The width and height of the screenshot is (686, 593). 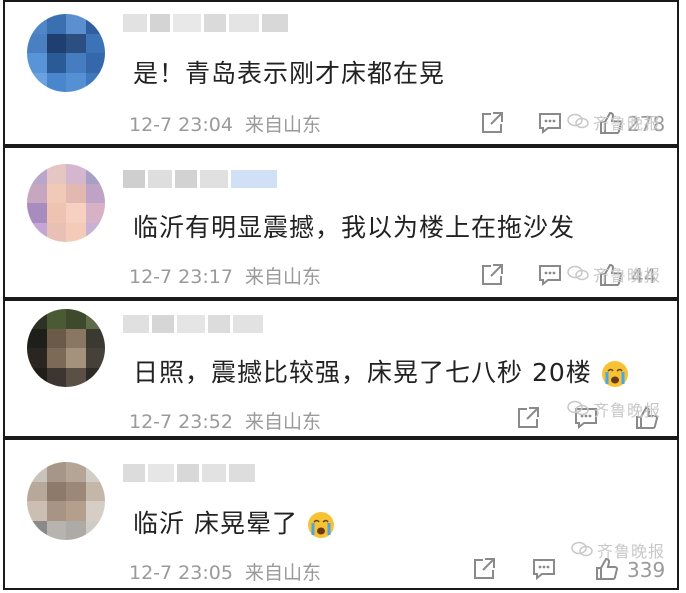 I want to click on comment-time: 12-7 23:04, so click(x=181, y=125).